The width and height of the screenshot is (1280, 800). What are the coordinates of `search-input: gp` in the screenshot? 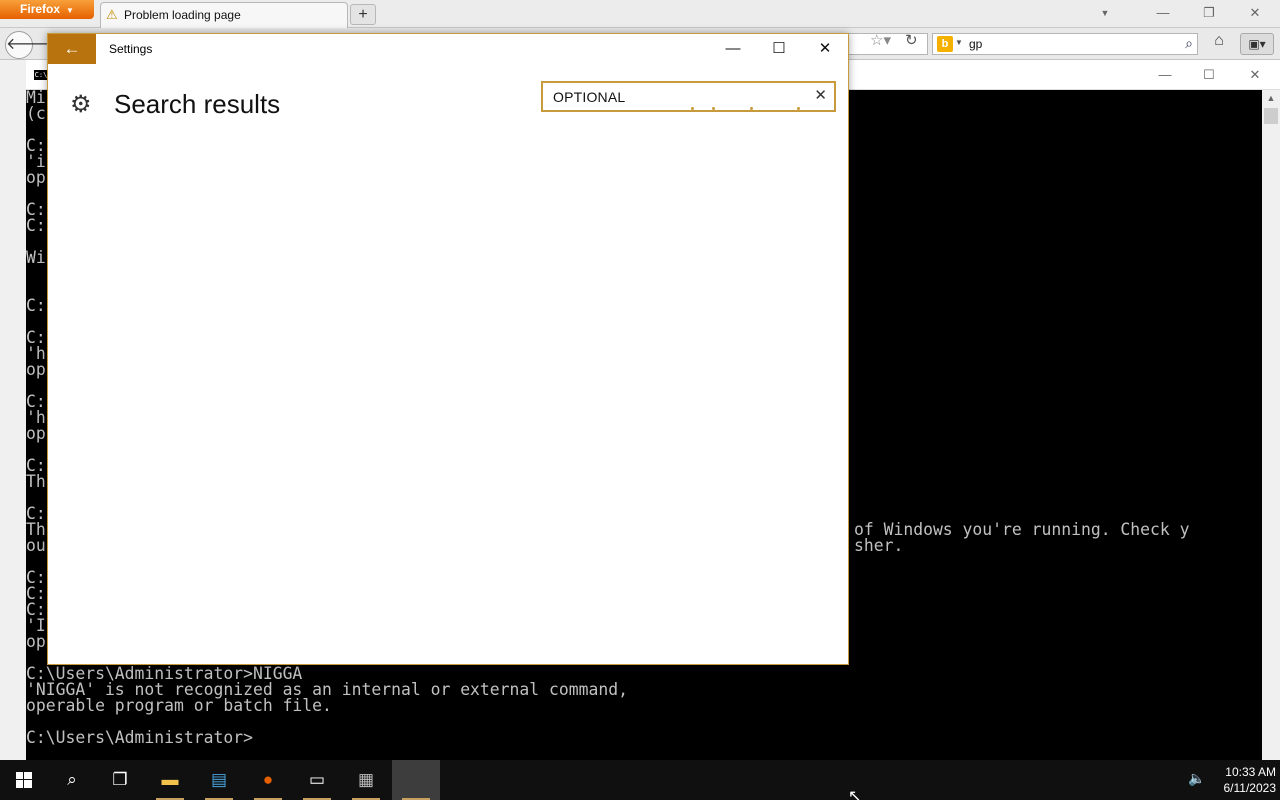 It's located at (975, 44).